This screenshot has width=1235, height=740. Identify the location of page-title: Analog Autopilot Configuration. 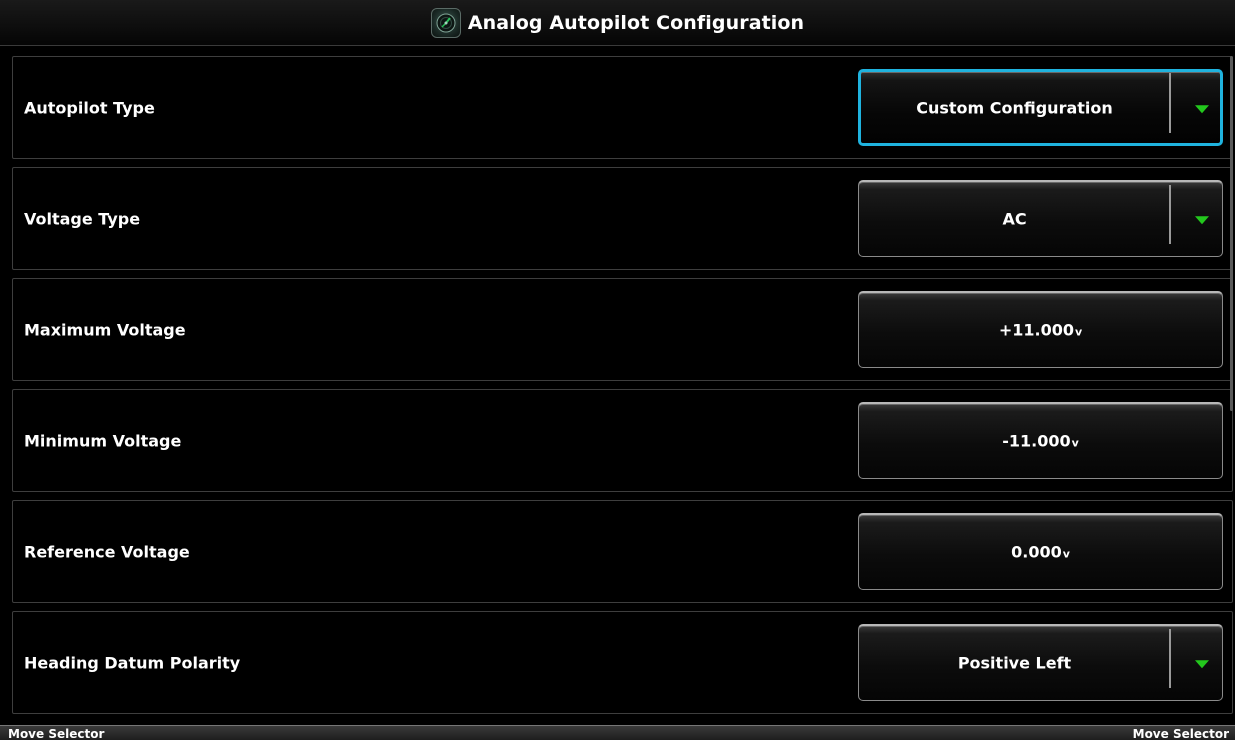
(636, 22).